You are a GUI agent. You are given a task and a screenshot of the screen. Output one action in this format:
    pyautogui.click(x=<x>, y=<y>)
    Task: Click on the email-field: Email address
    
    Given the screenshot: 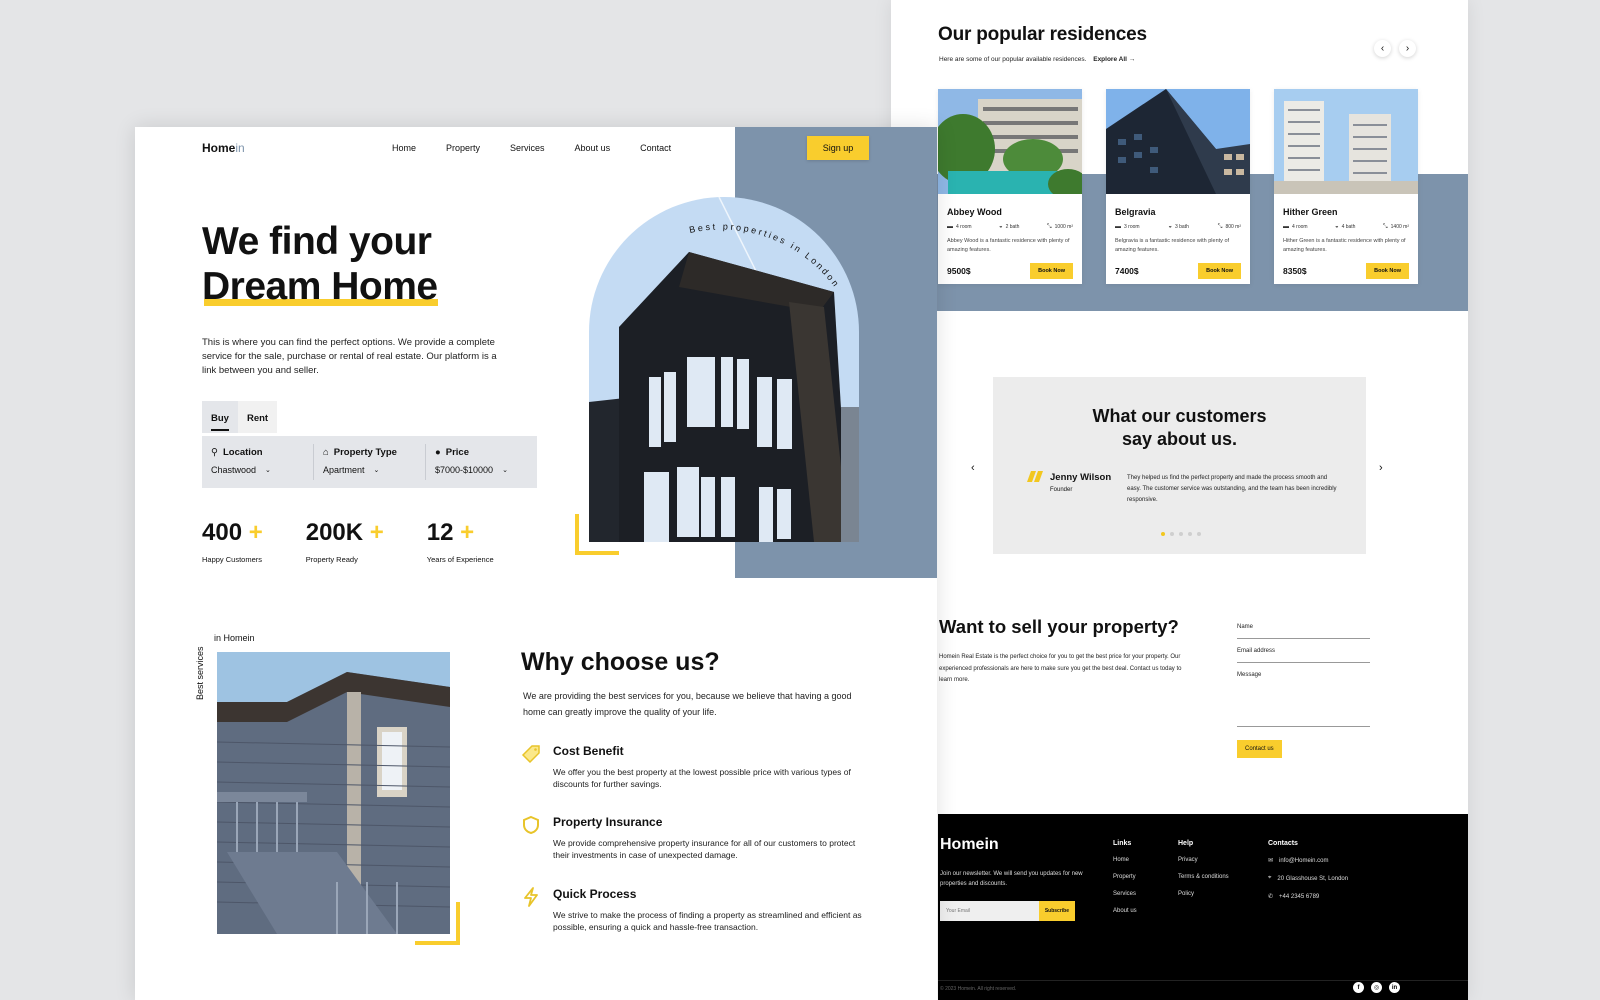 What is the action you would take?
    pyautogui.click(x=1303, y=655)
    